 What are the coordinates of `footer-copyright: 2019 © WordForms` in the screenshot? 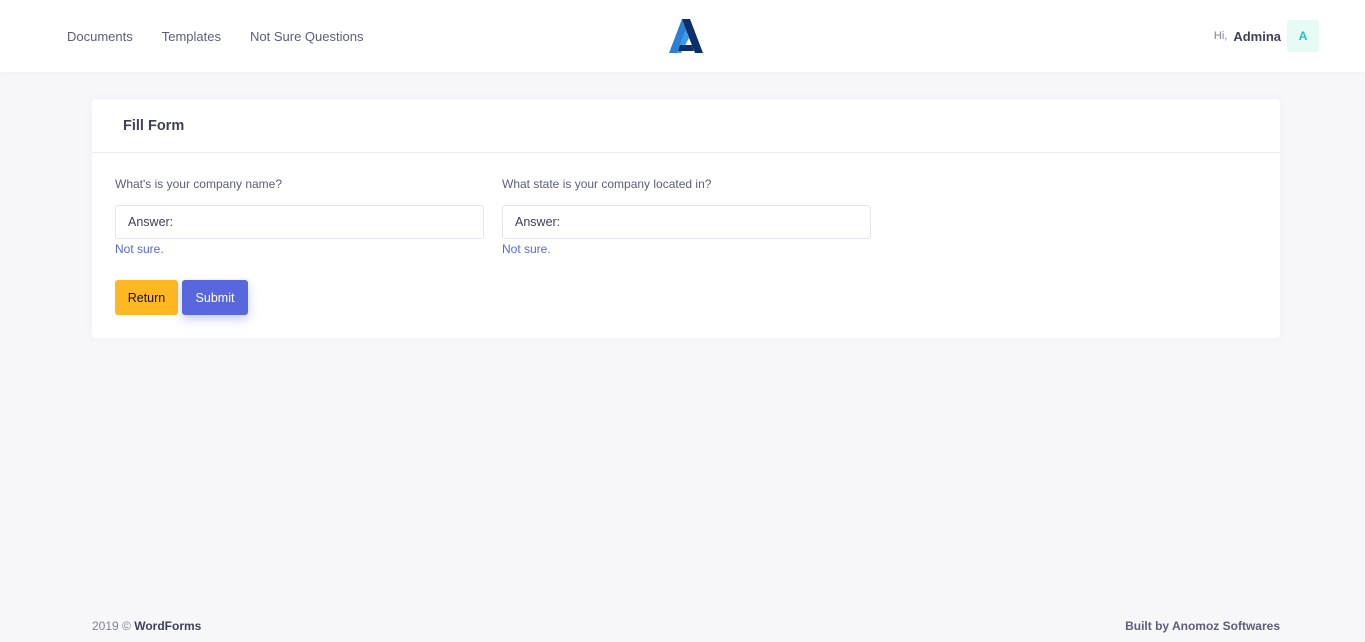 It's located at (146, 626).